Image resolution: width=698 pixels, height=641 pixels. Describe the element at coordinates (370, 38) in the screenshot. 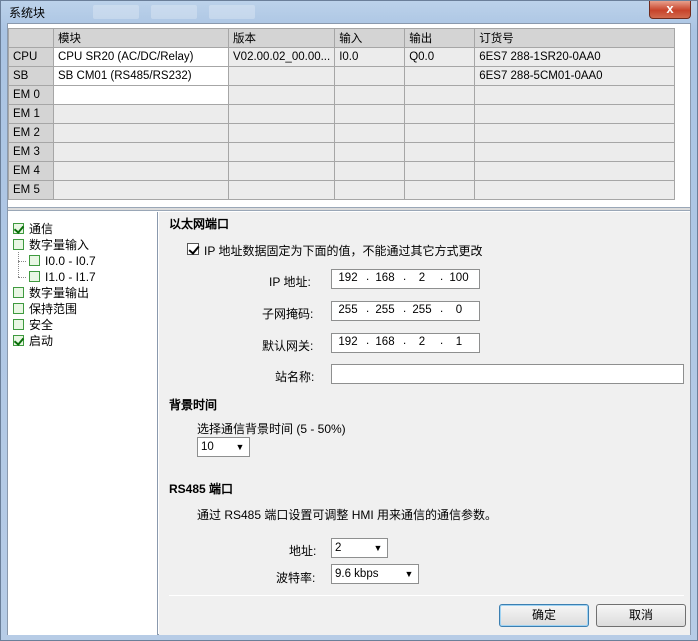

I see `column-header: 输入` at that location.